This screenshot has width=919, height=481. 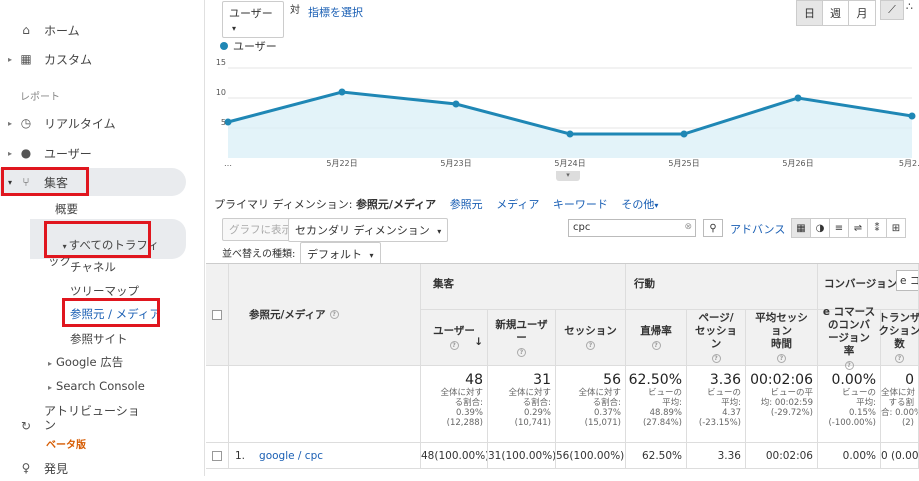 I want to click on sort-type-value: デフォルト, so click(x=334, y=254).